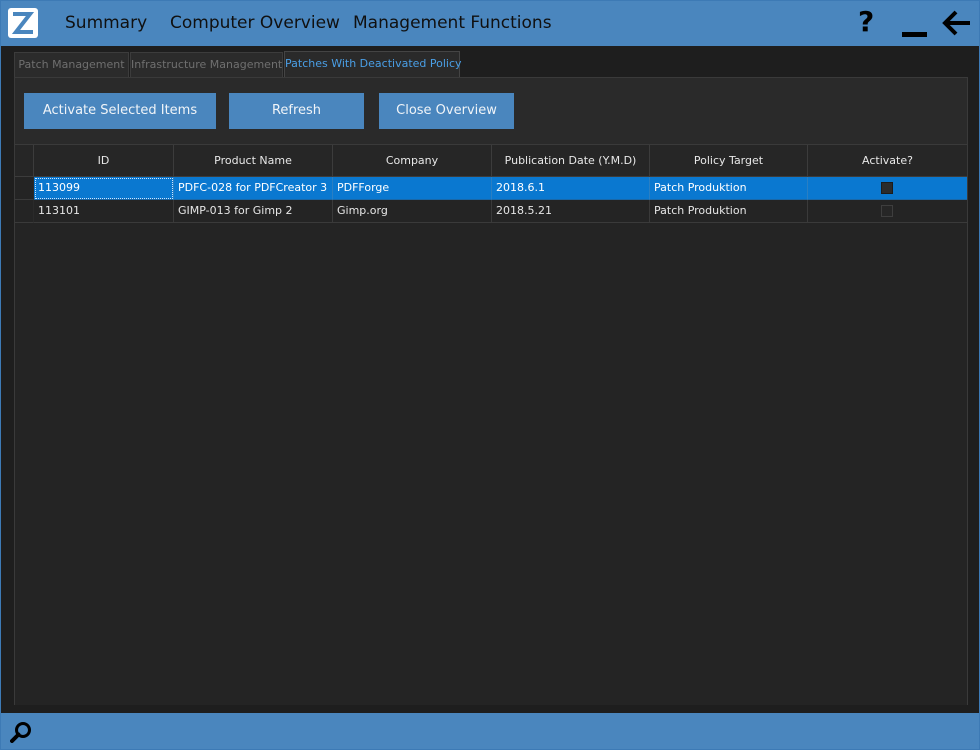 Image resolution: width=980 pixels, height=750 pixels. What do you see at coordinates (104, 211) in the screenshot?
I see `cell-id: 113101` at bounding box center [104, 211].